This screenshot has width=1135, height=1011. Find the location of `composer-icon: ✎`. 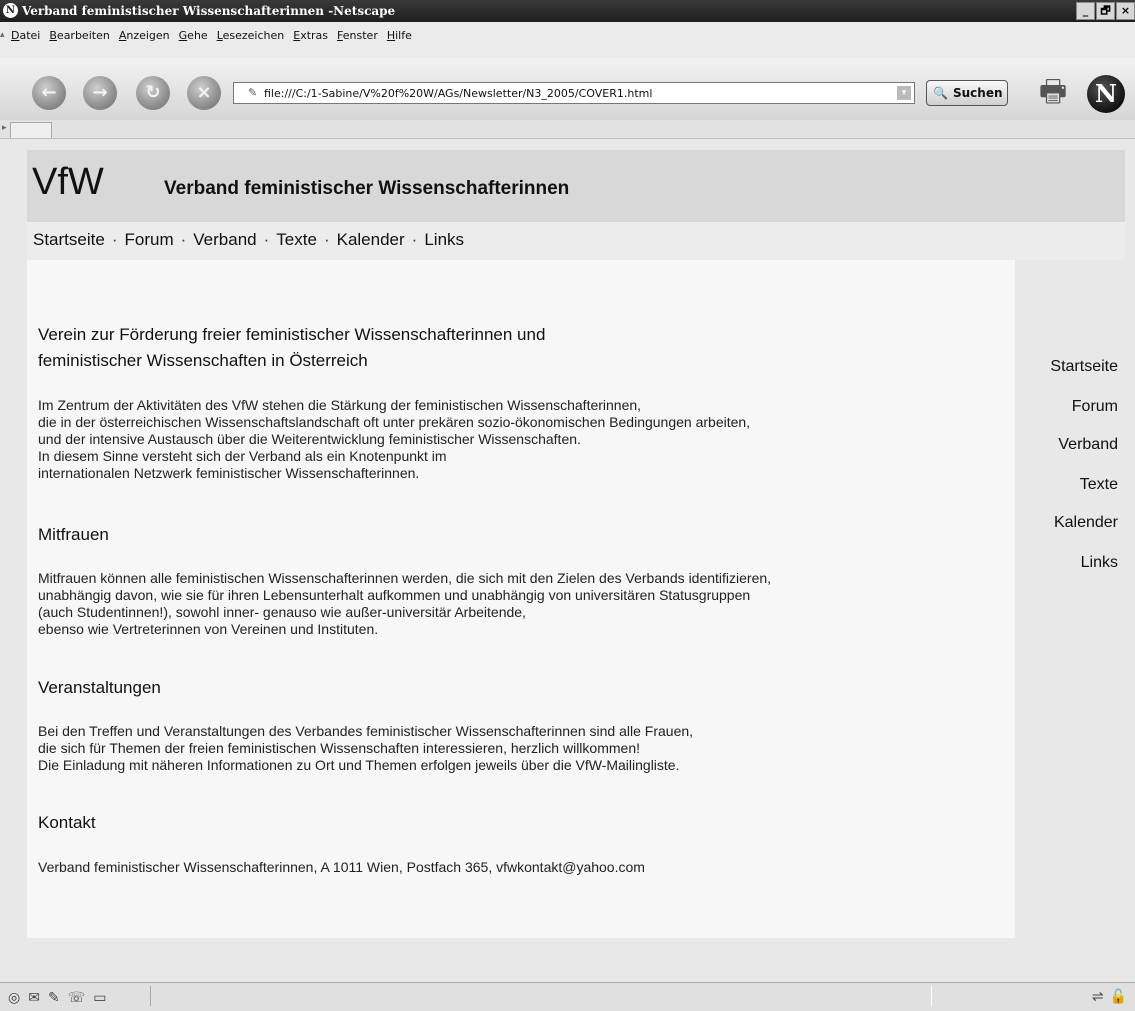

composer-icon: ✎ is located at coordinates (54, 997).